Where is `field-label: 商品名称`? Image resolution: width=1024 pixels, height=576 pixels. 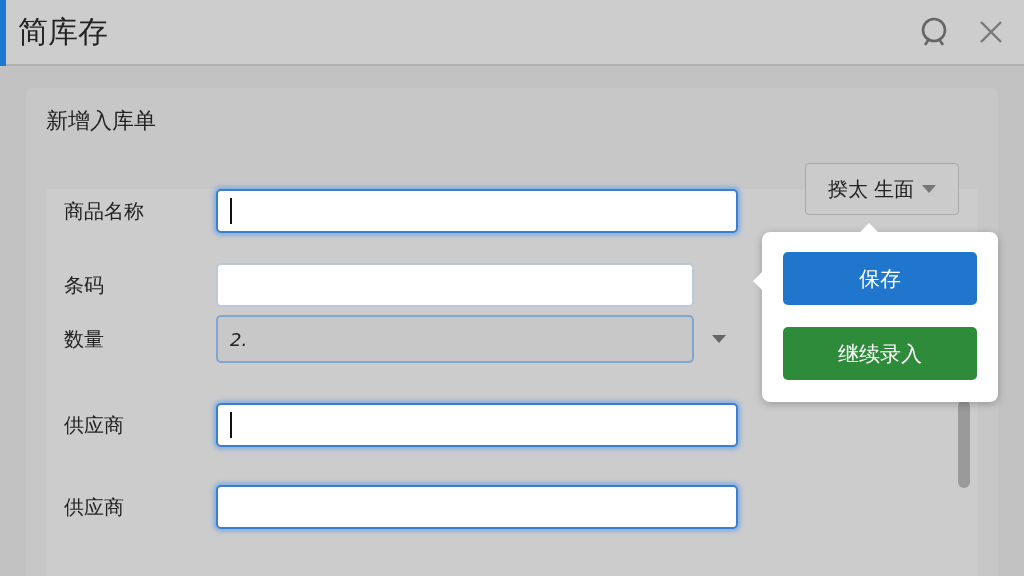
field-label: 商品名称 is located at coordinates (104, 211).